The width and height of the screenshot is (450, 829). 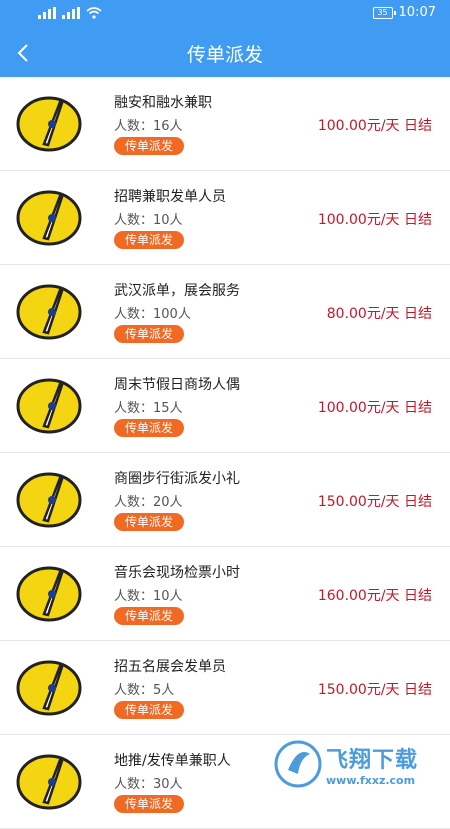 What do you see at coordinates (47, 13) in the screenshot?
I see `cellular-signal-icon` at bounding box center [47, 13].